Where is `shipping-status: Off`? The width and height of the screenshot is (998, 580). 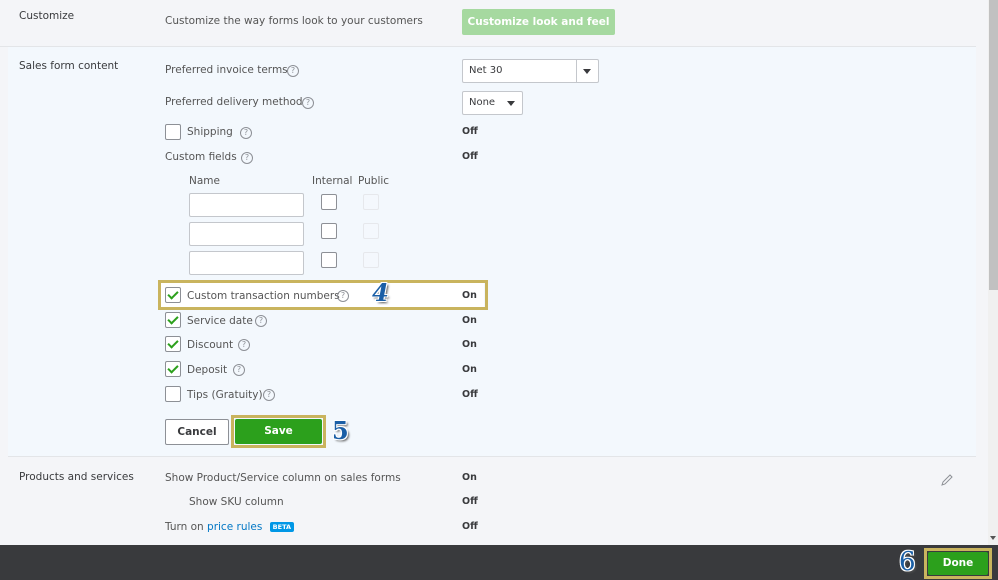 shipping-status: Off is located at coordinates (470, 131).